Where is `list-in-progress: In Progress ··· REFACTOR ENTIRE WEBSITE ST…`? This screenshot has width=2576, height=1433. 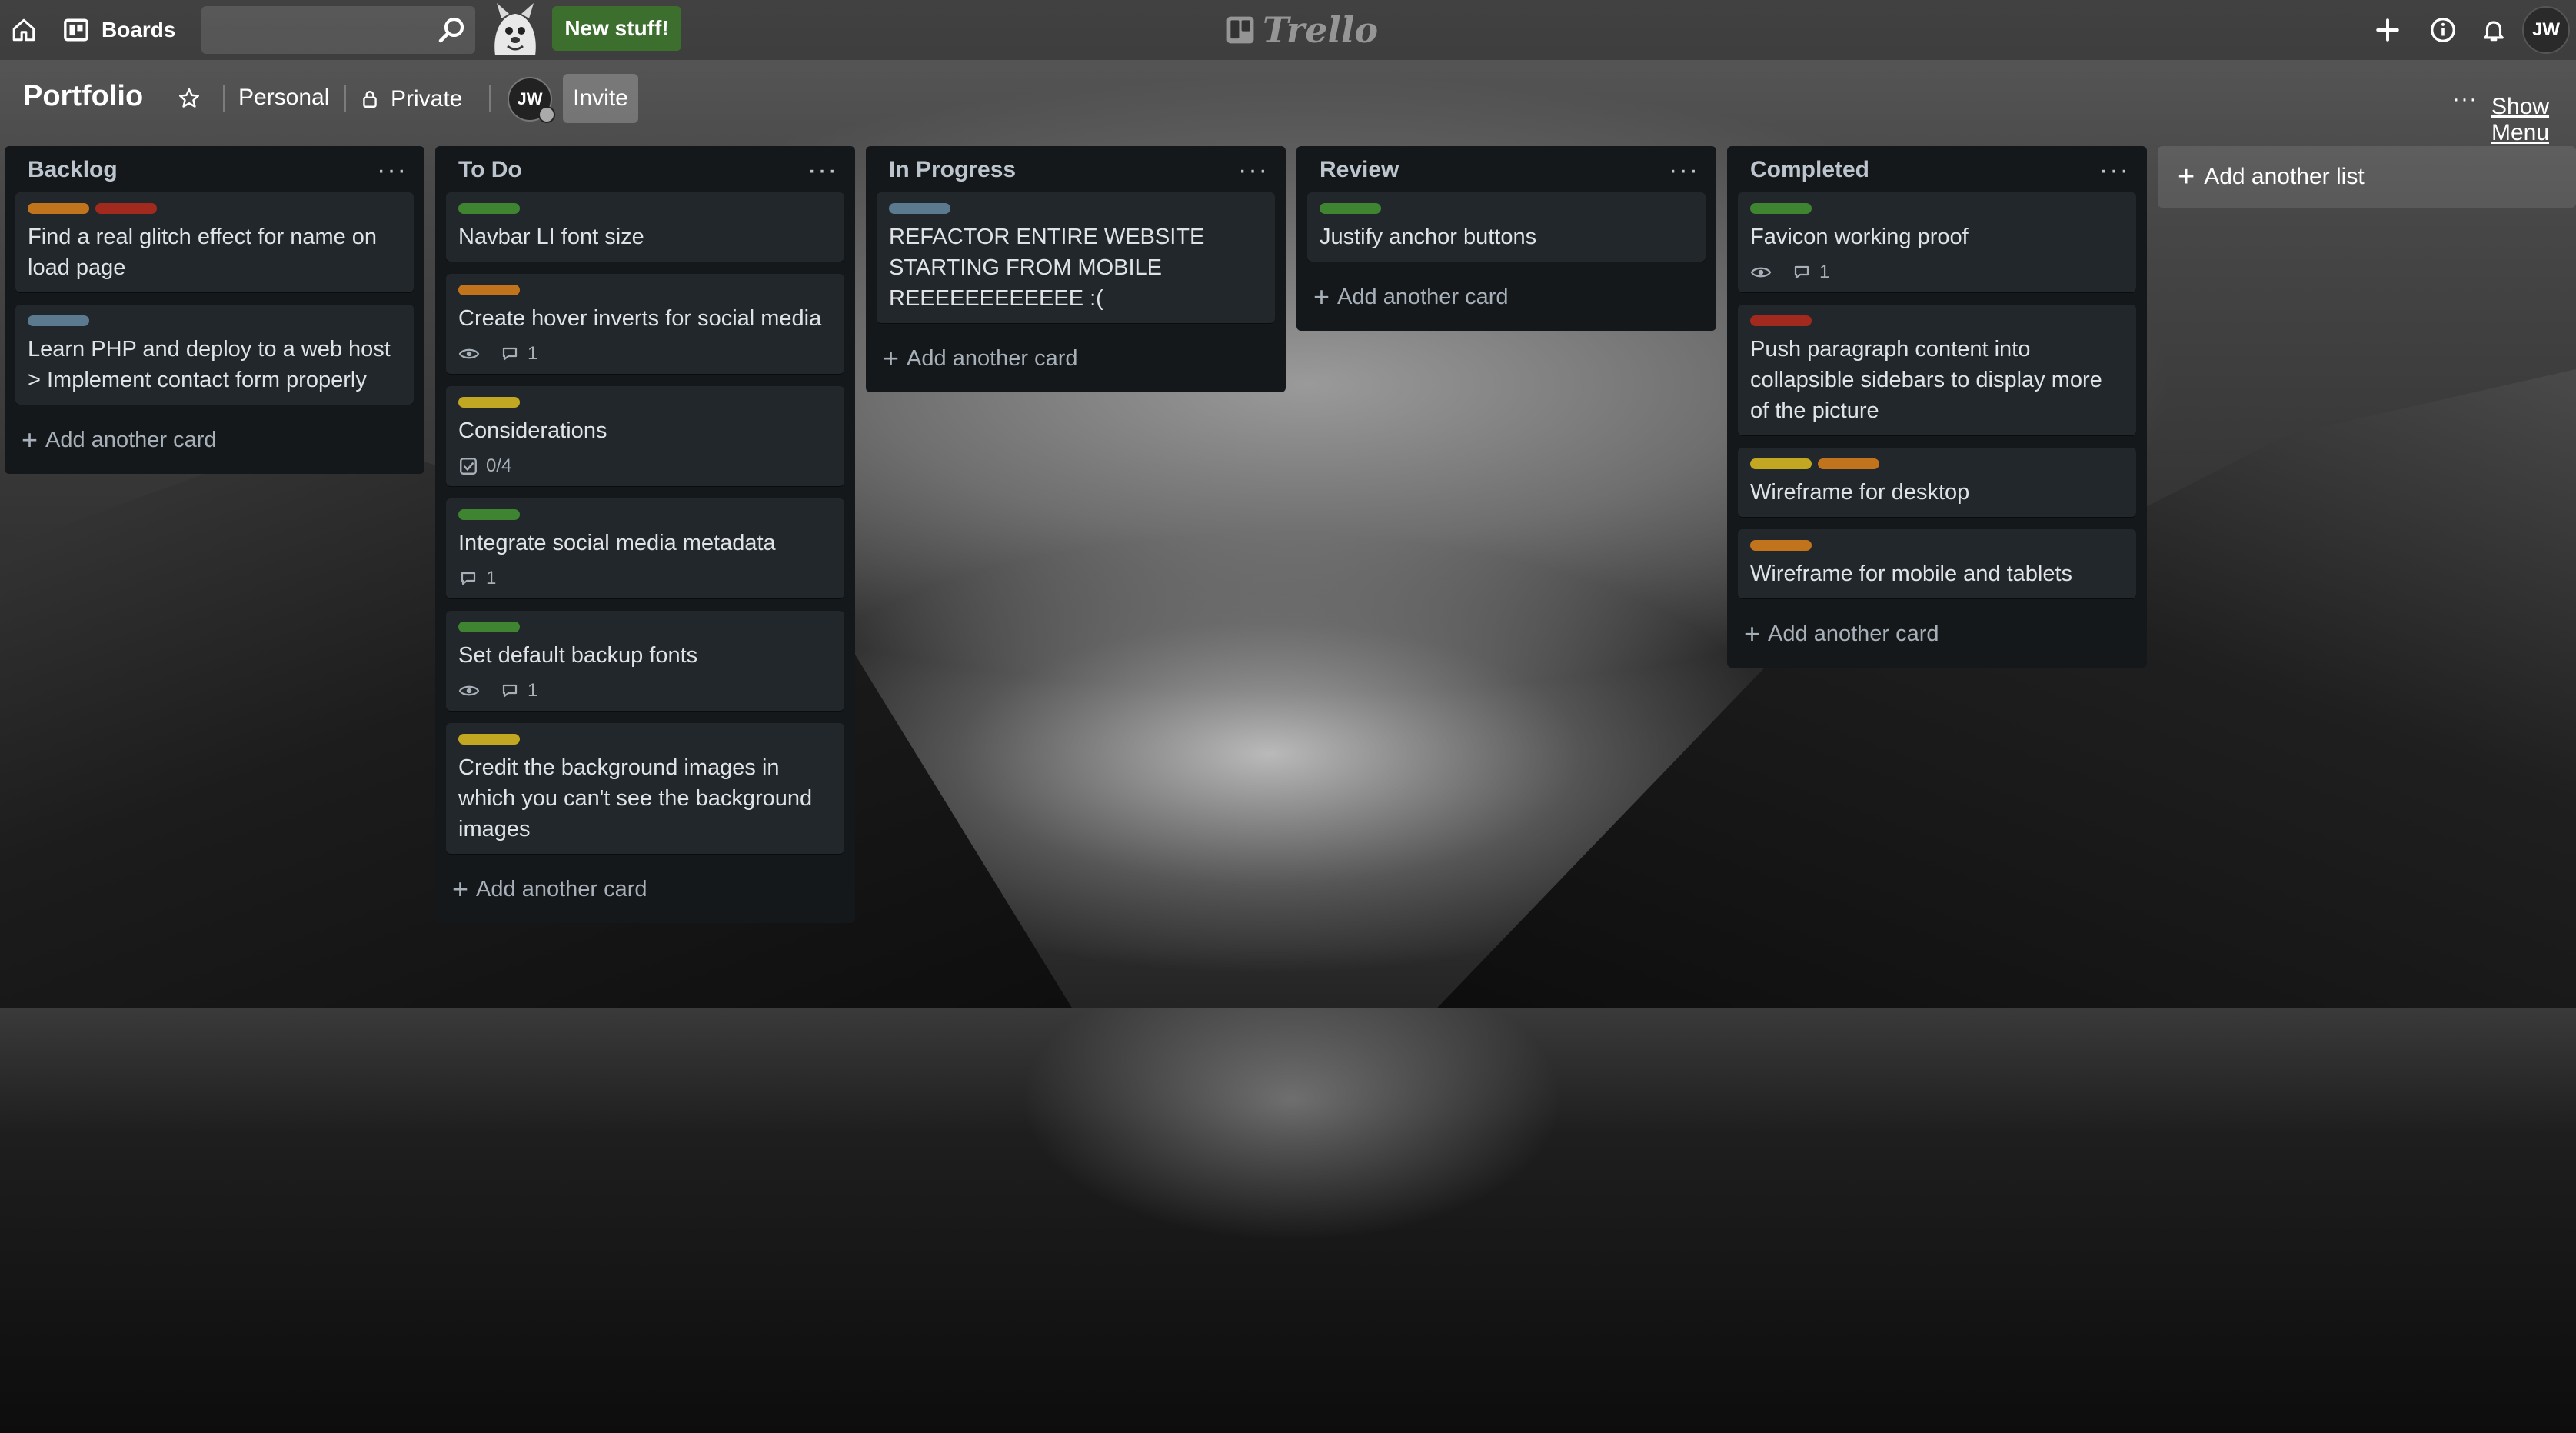 list-in-progress: In Progress ··· REFACTOR ENTIRE WEBSITE ST… is located at coordinates (1076, 269).